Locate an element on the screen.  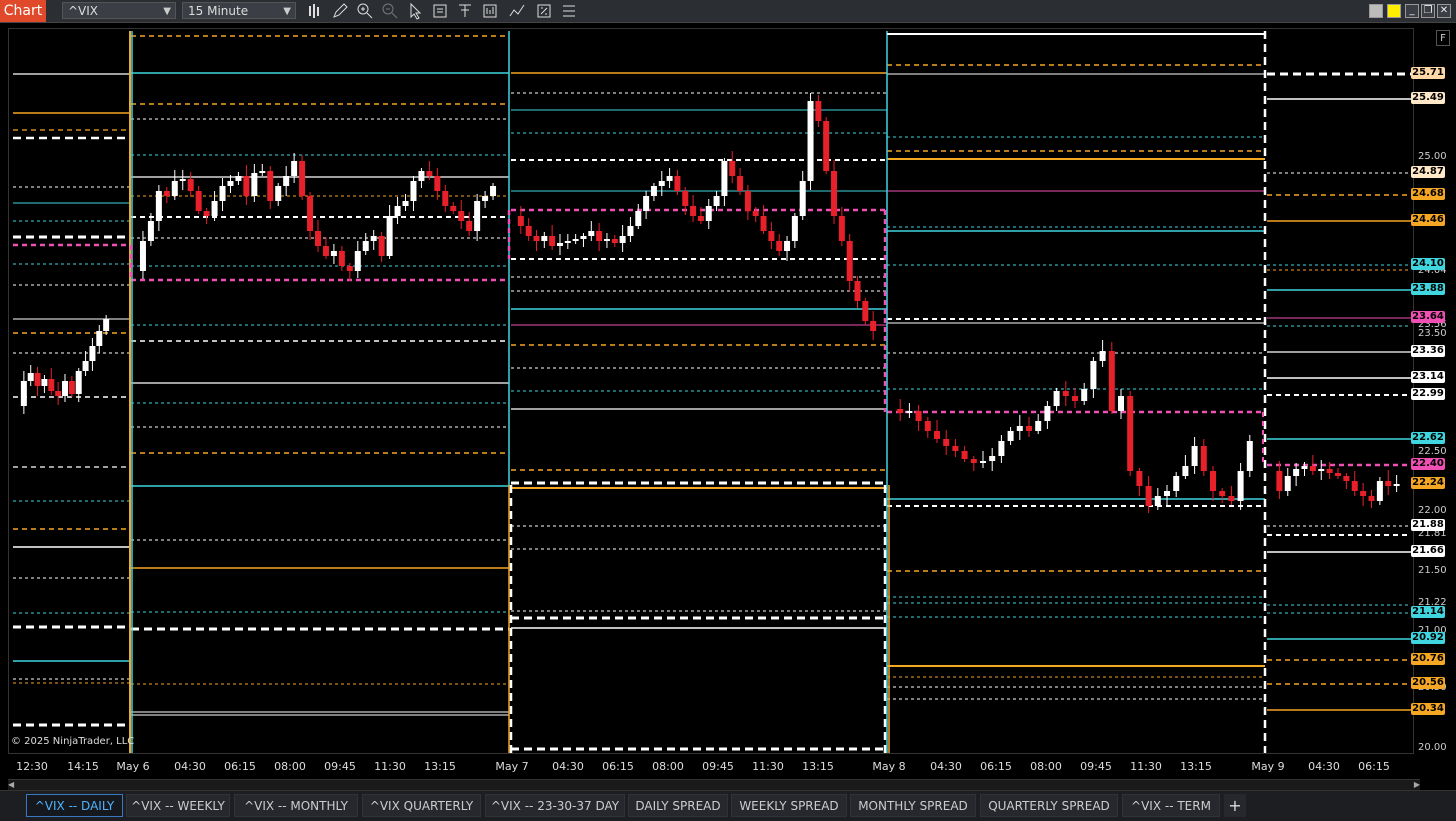
scroll-left-icon: ◀ is located at coordinates (13, 785).